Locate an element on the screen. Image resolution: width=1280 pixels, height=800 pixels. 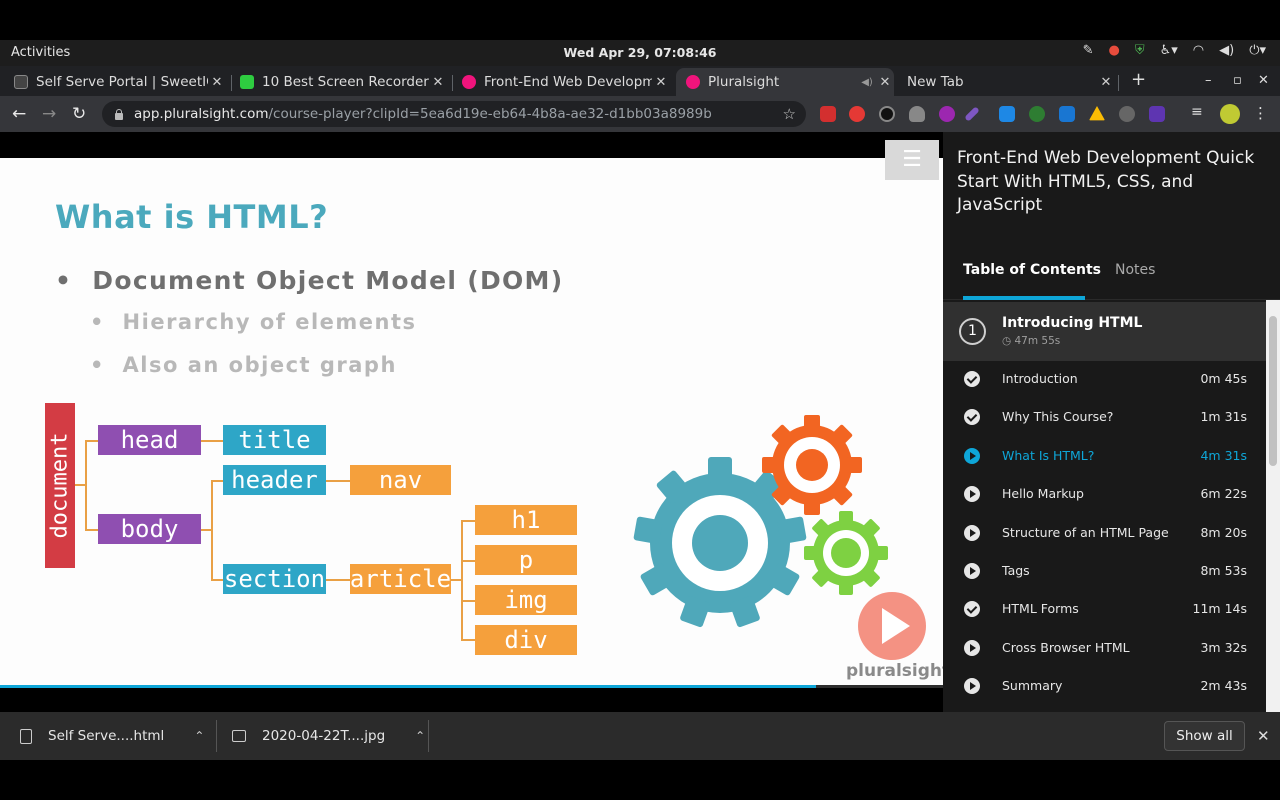
scrollbar-thumb is located at coordinates (1273, 391).